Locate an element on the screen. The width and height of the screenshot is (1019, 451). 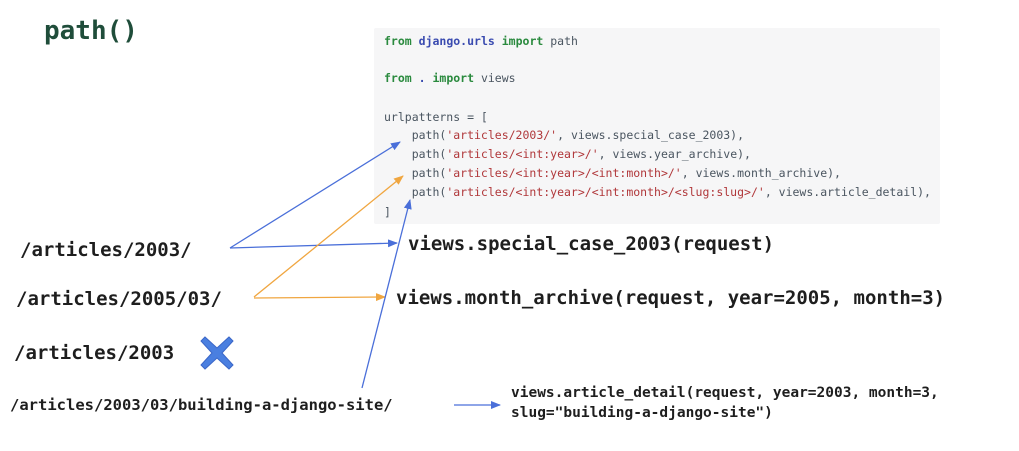
arrow-url1-to-view1 is located at coordinates (313, 244).